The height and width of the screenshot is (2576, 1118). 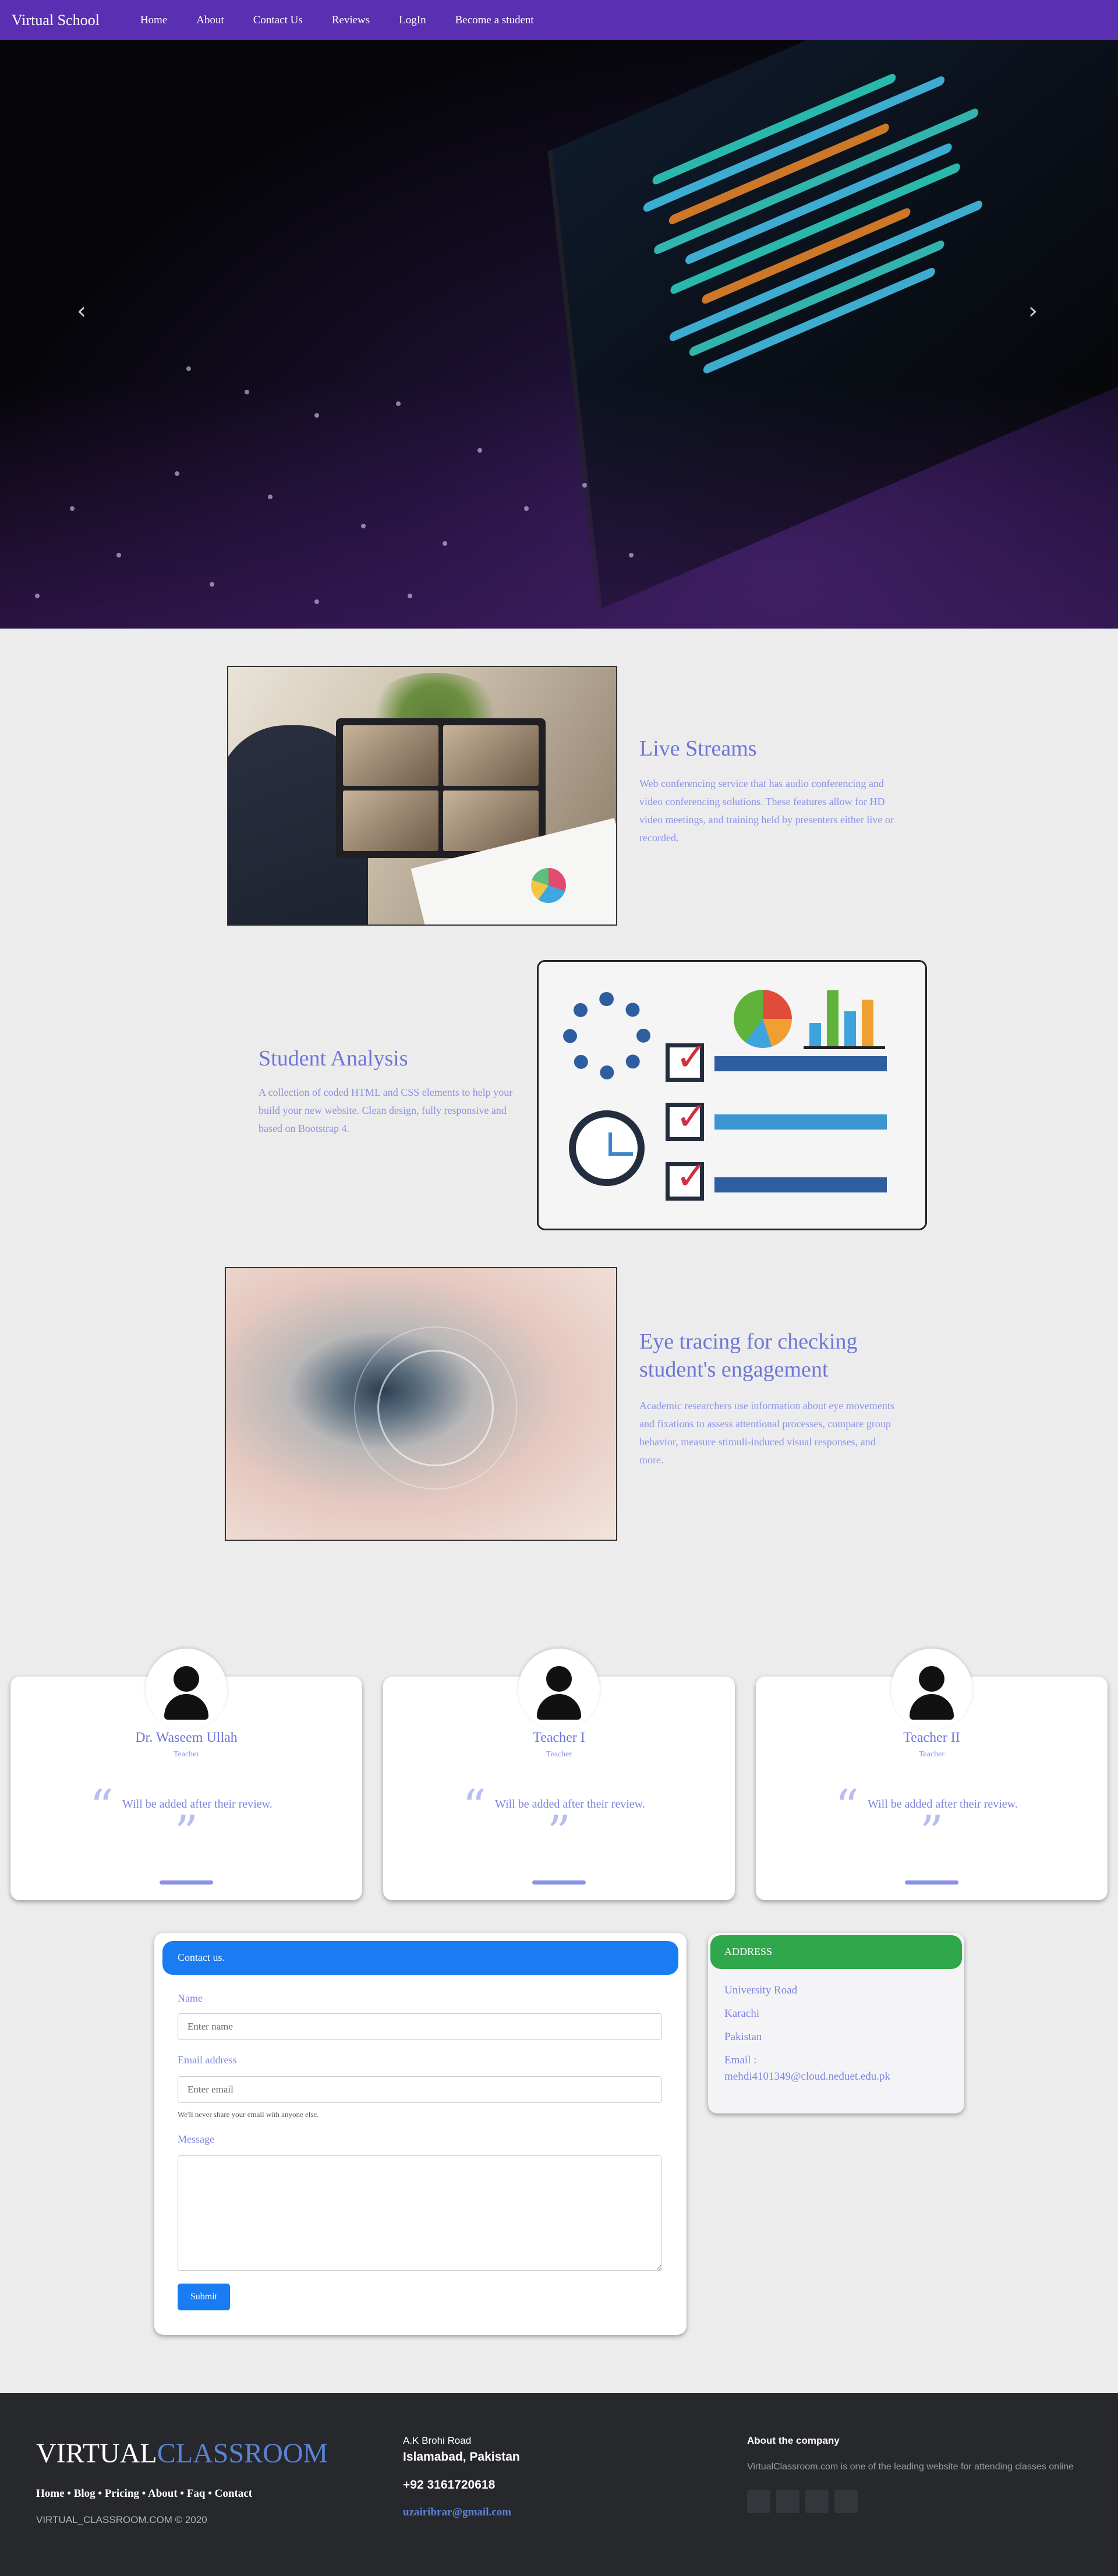 I want to click on nav-link-become-student: Become a student, so click(x=494, y=20).